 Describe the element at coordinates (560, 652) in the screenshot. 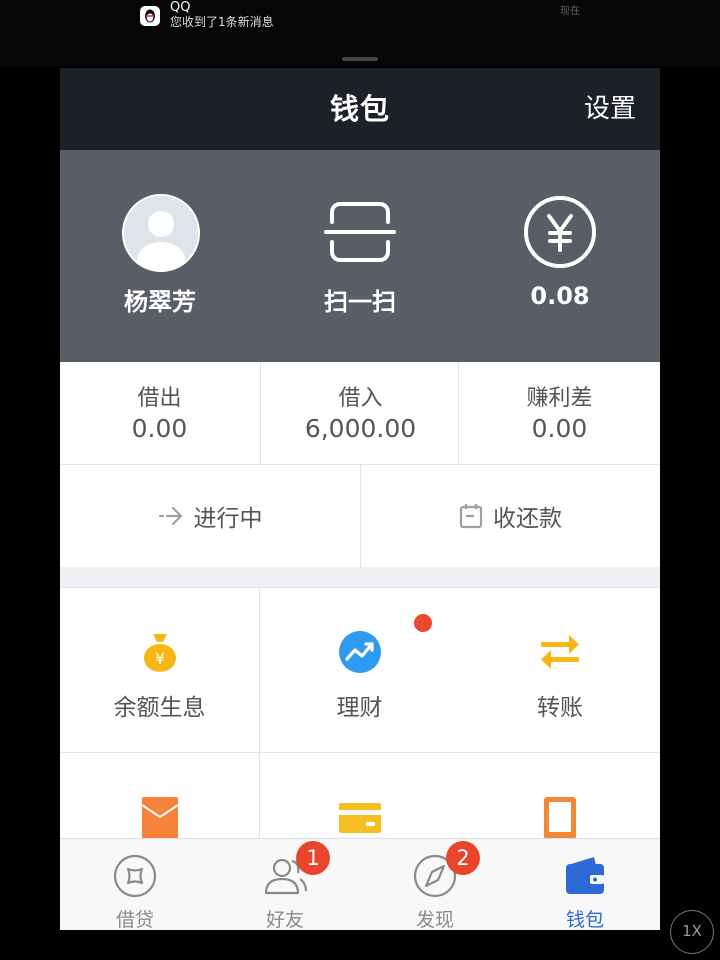

I see `transfer-icon` at that location.